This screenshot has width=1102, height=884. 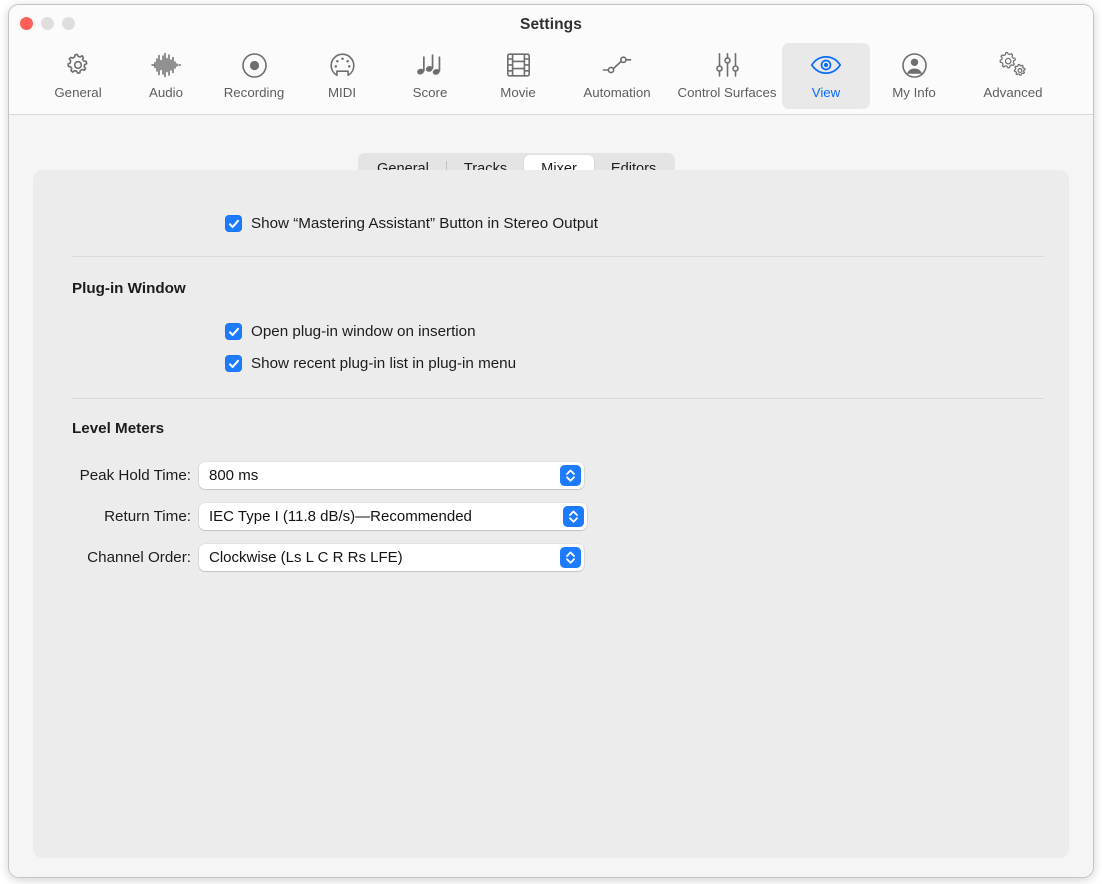 I want to click on field-row-peak-hold-time: Peak Hold Time: 800 ms, so click(x=315, y=475).